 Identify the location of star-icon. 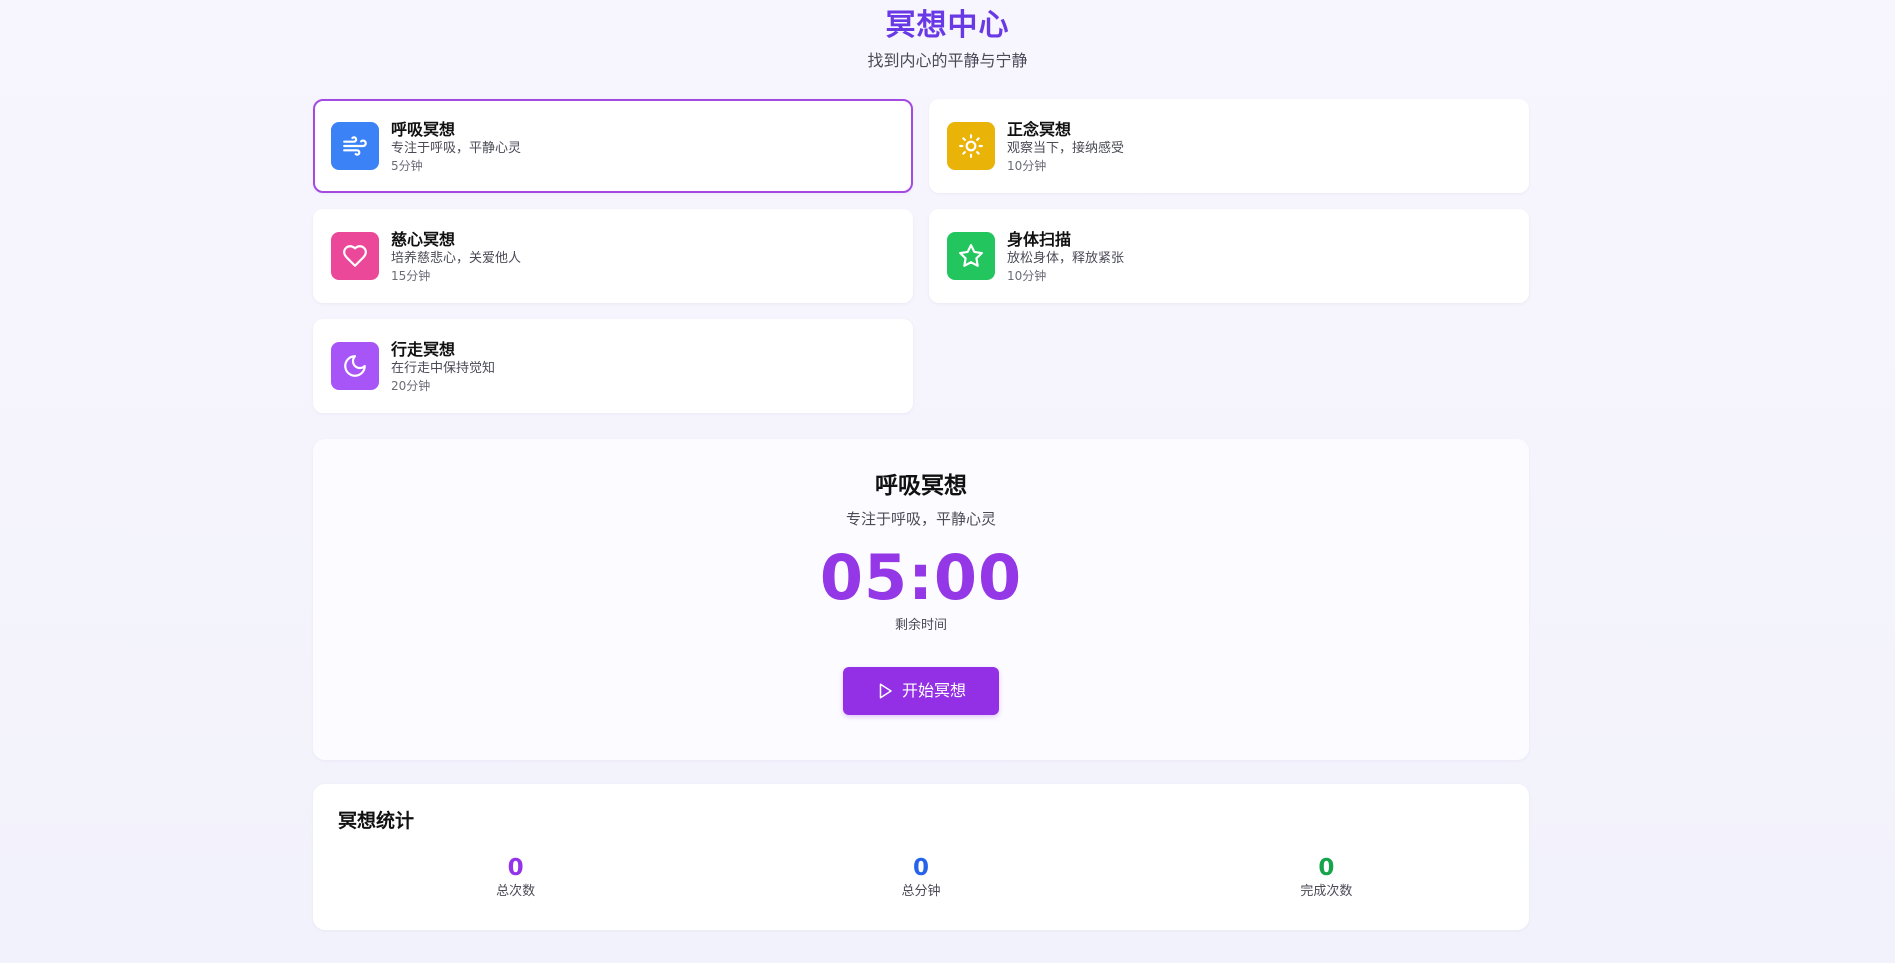
(971, 255).